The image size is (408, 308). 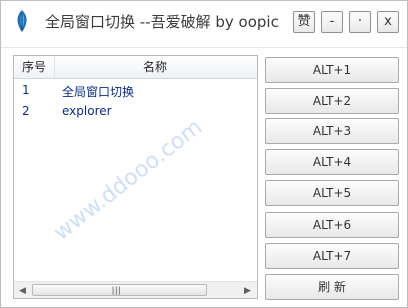 What do you see at coordinates (135, 111) in the screenshot?
I see `list-row: 2 explorer` at bounding box center [135, 111].